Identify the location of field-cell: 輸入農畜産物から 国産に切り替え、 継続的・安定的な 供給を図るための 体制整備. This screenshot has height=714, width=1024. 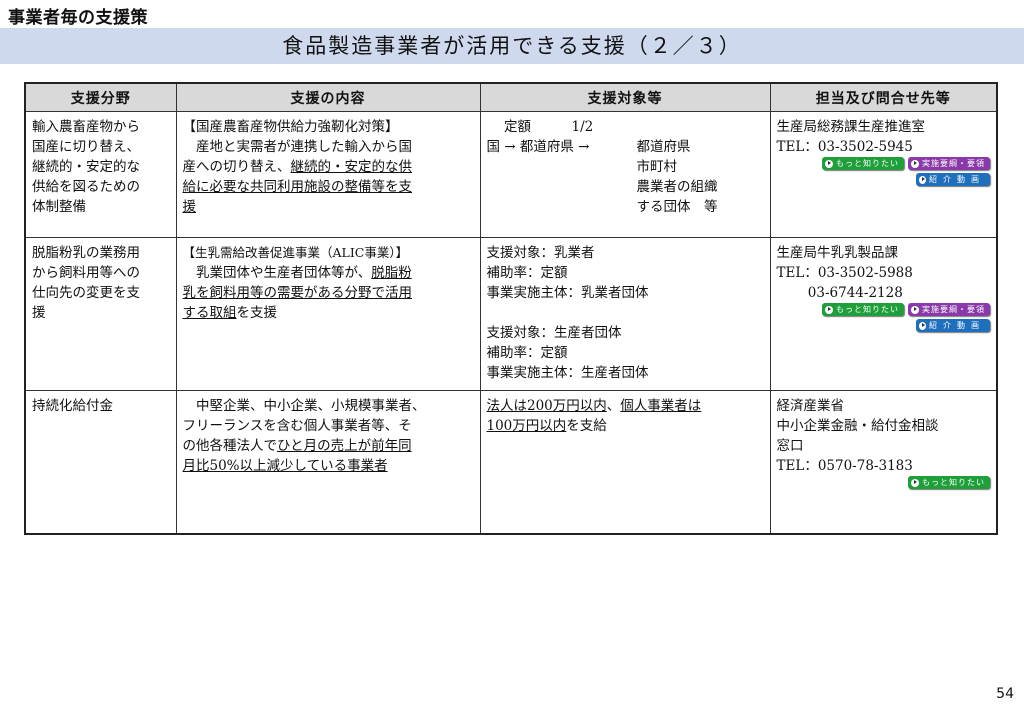
(100, 174).